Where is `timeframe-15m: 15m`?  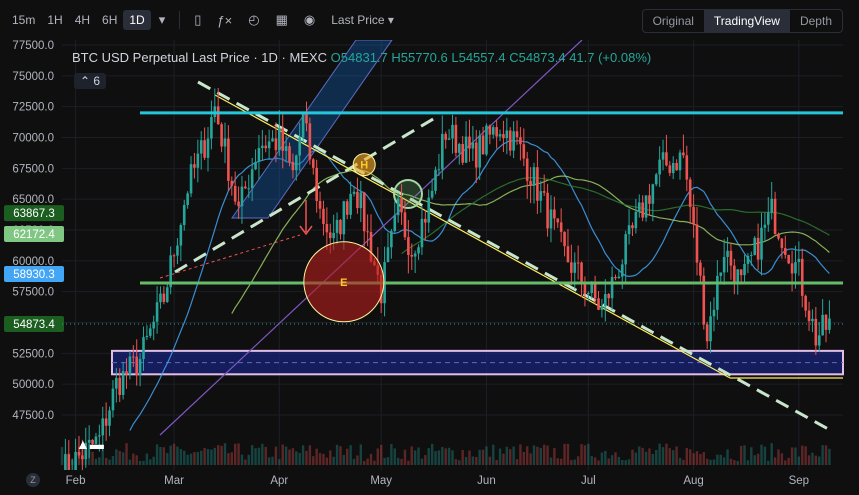
timeframe-15m: 15m is located at coordinates (23, 20).